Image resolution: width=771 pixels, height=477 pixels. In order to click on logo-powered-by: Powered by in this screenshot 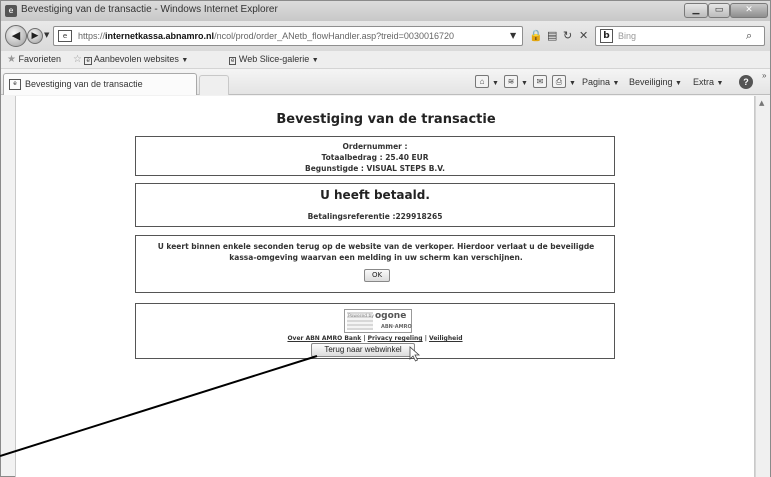, I will do `click(361, 316)`.